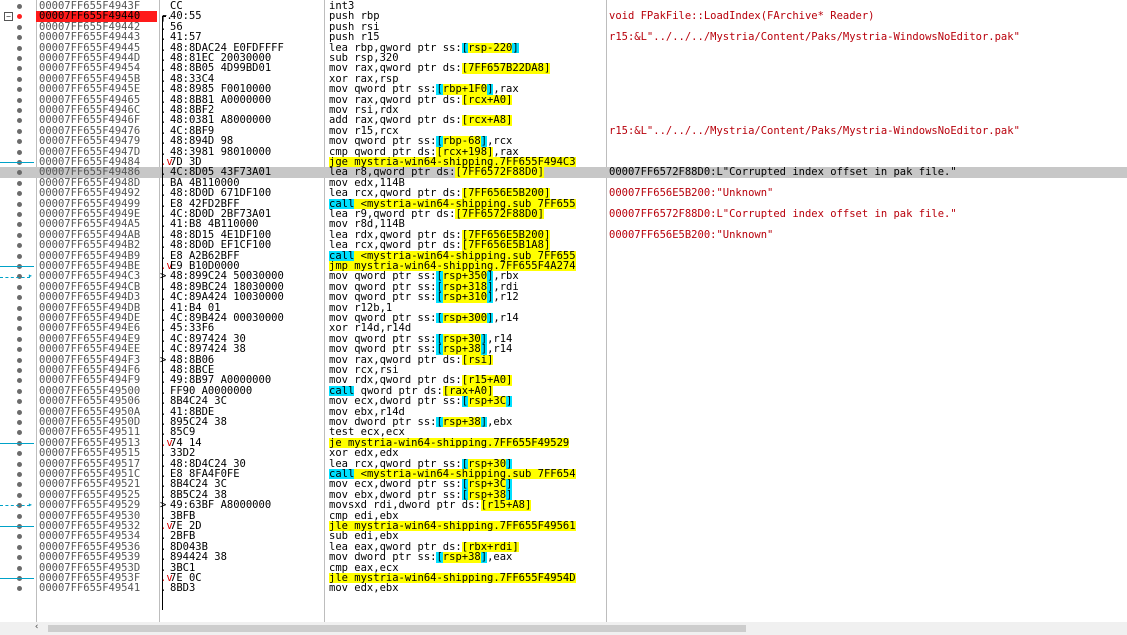 The height and width of the screenshot is (635, 1127). What do you see at coordinates (468, 16) in the screenshot?
I see `instruction: push rbp` at bounding box center [468, 16].